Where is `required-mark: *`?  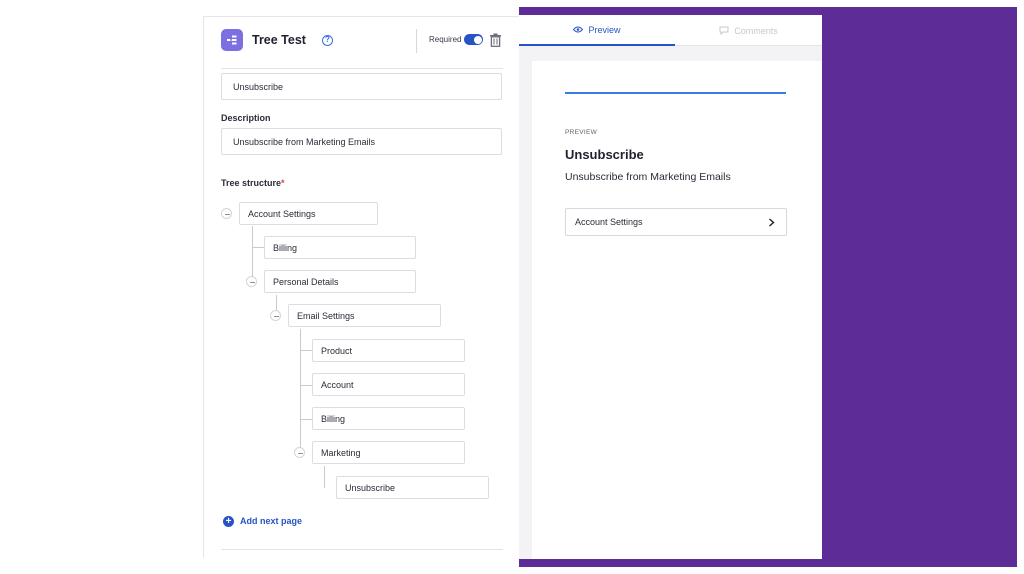 required-mark: * is located at coordinates (283, 183).